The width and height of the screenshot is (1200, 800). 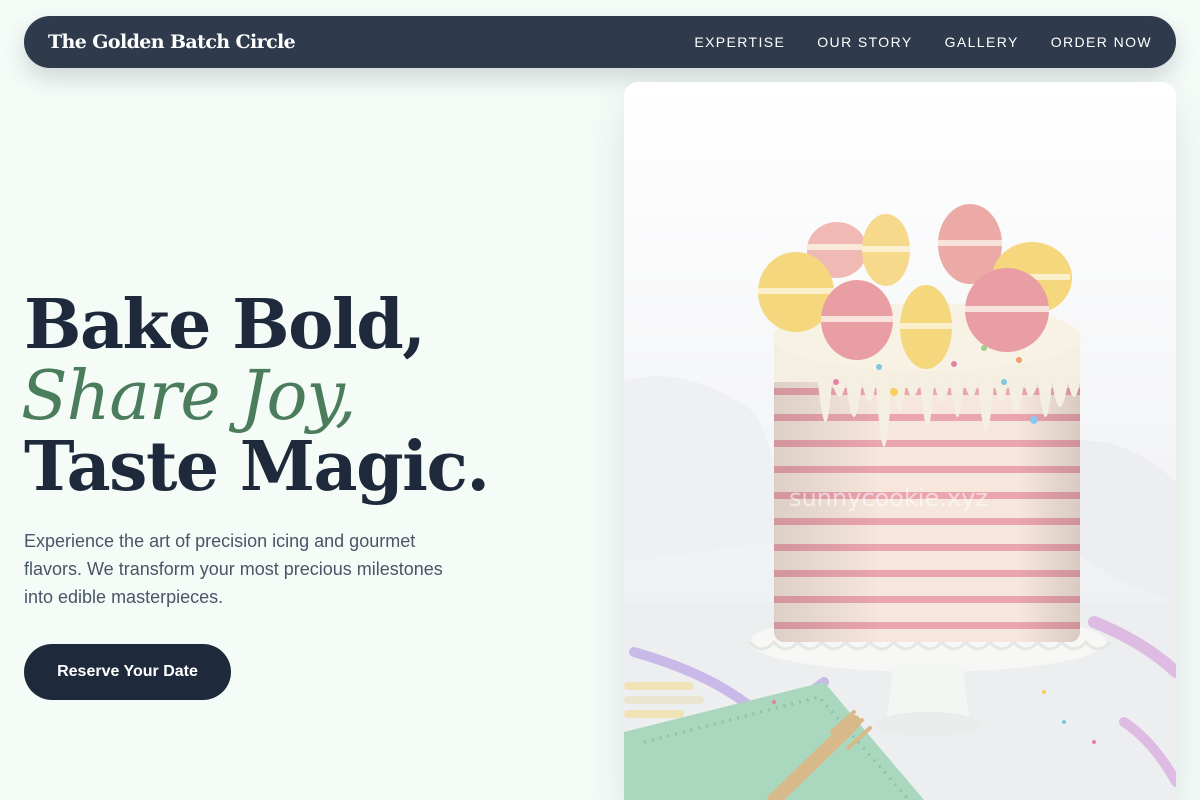 What do you see at coordinates (225, 325) in the screenshot?
I see `headline-line-1: Bake Bold,` at bounding box center [225, 325].